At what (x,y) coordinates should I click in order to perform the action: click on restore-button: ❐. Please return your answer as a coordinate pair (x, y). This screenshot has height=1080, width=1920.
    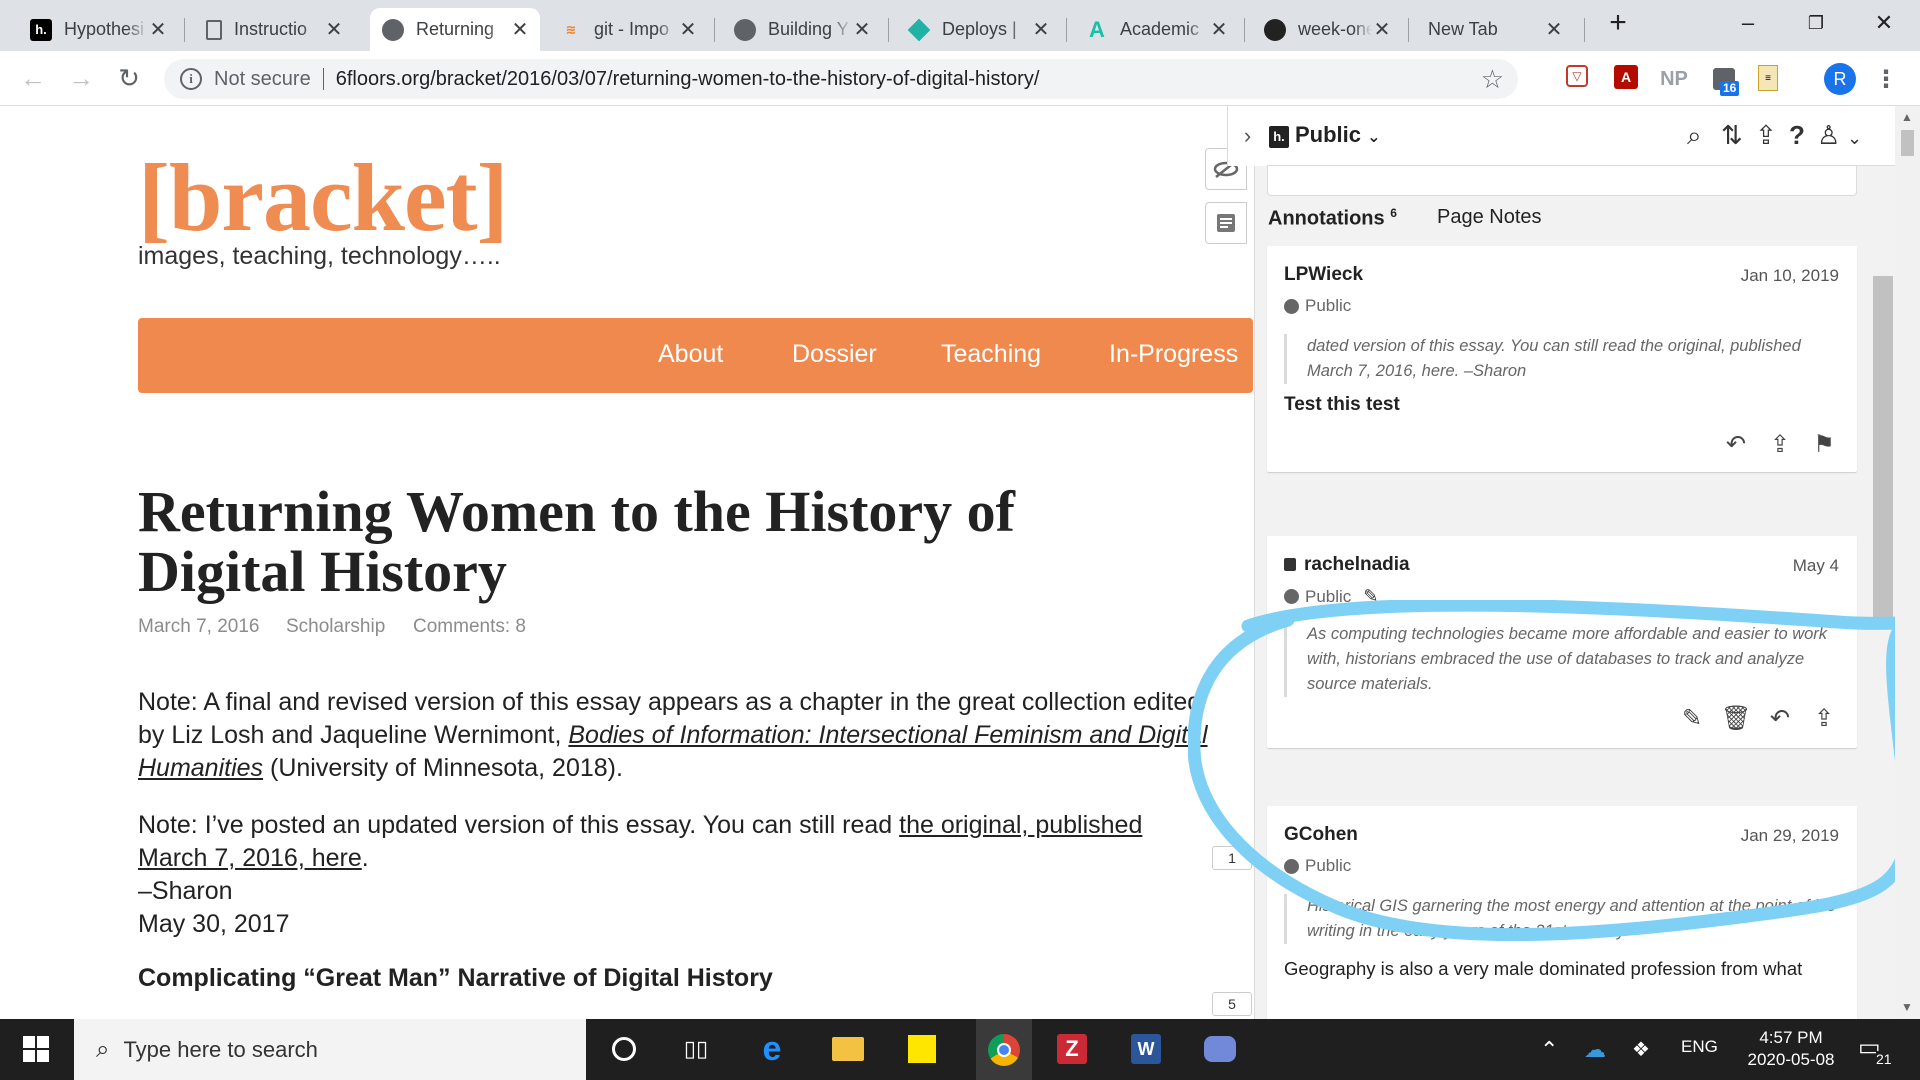
    Looking at the image, I should click on (1816, 23).